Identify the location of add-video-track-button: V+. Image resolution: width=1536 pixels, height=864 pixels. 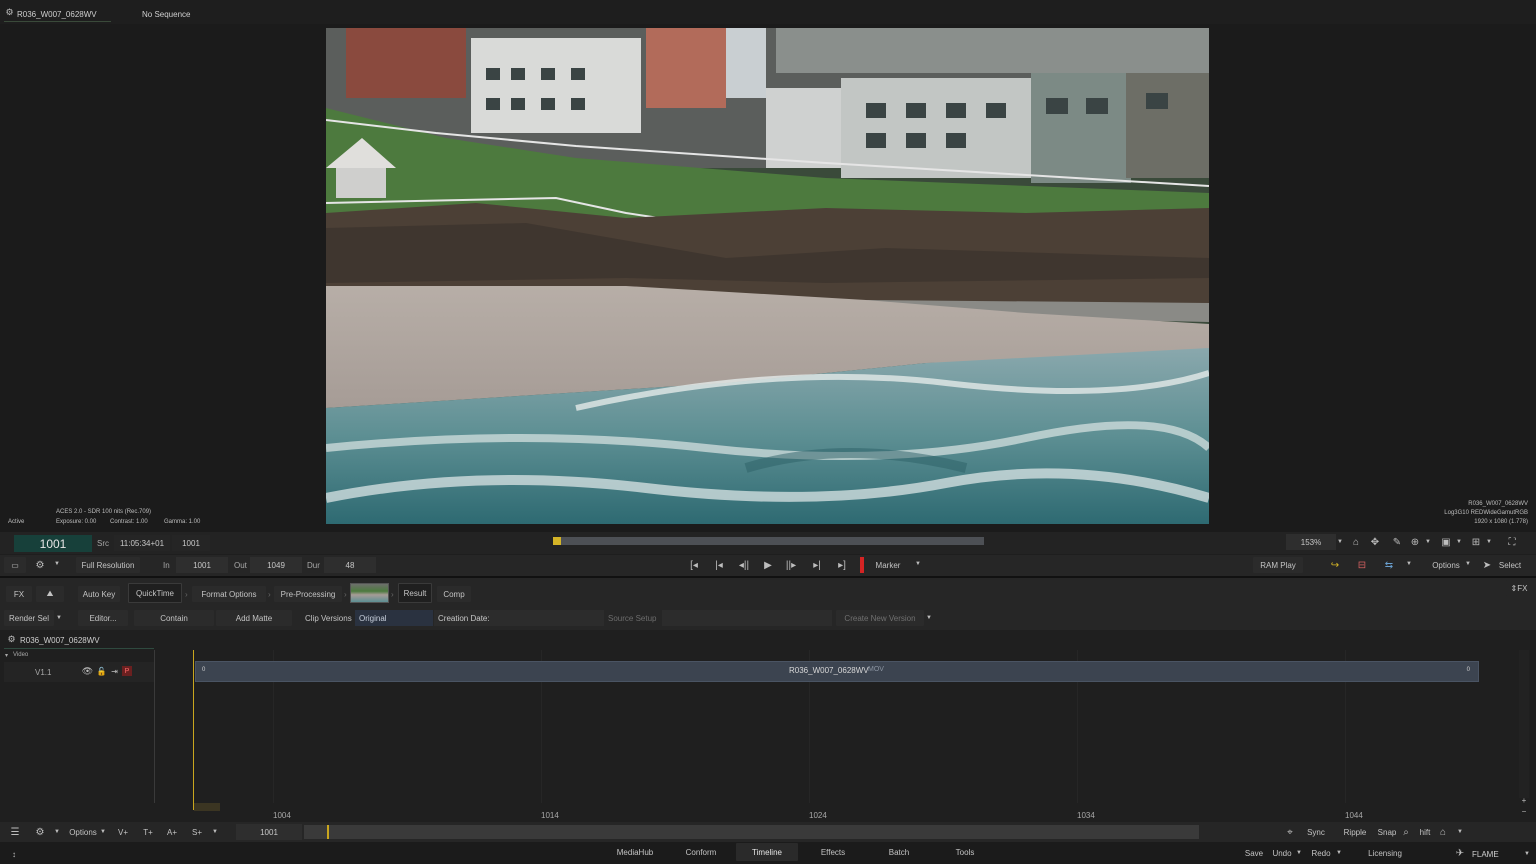
(123, 832).